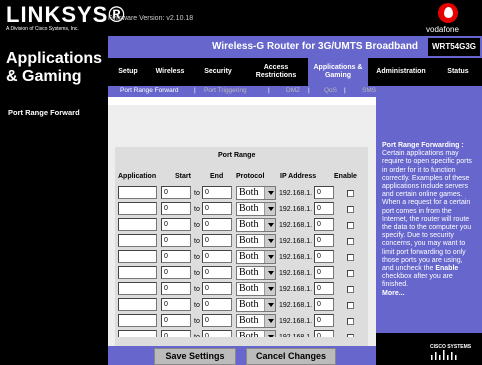 This screenshot has height=365, width=482. Describe the element at coordinates (128, 72) in the screenshot. I see `tab-setup: Setup` at that location.